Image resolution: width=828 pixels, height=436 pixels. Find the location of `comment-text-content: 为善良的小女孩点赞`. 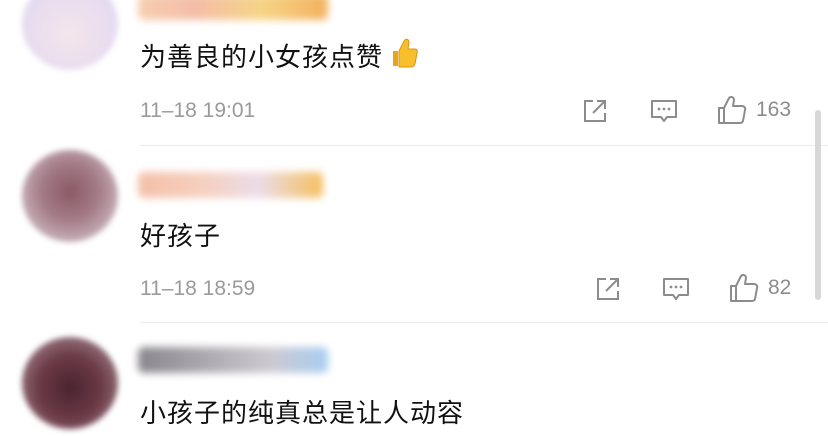

comment-text-content: 为善良的小女孩点赞 is located at coordinates (262, 58).